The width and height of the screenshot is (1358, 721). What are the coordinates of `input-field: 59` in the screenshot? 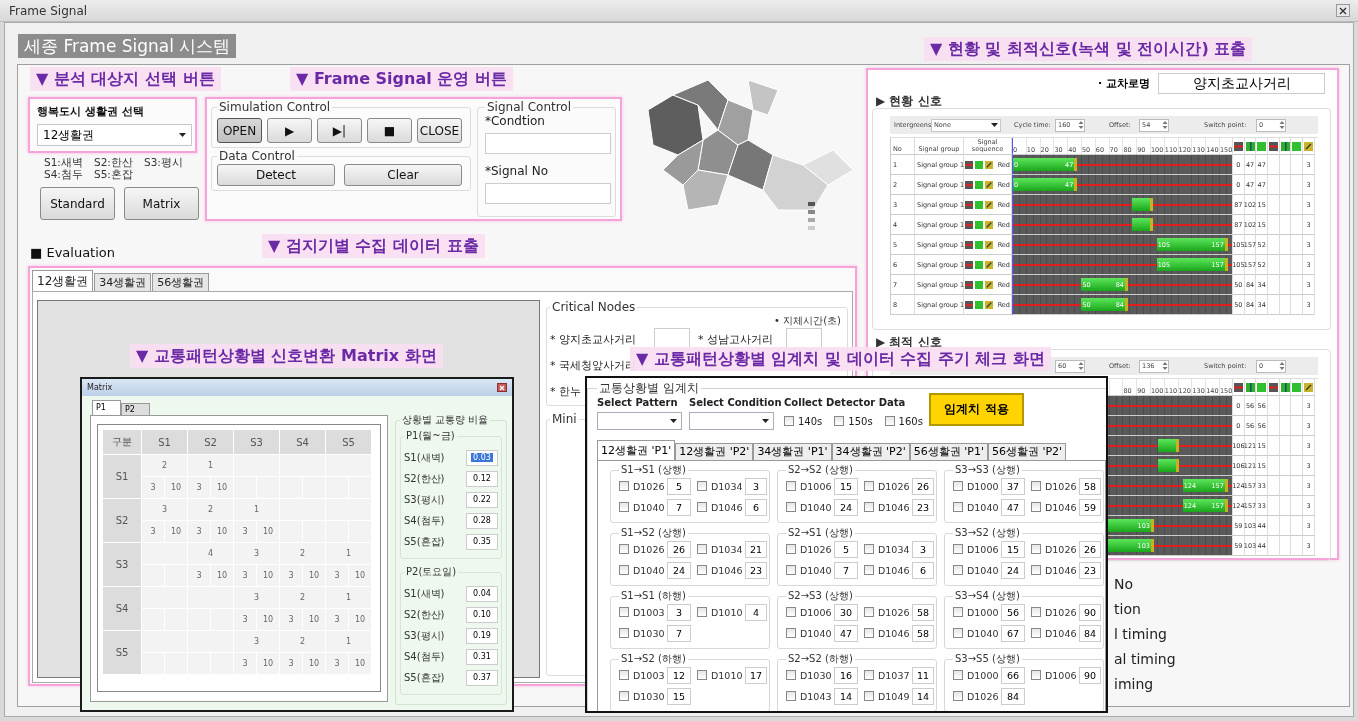 It's located at (1090, 507).